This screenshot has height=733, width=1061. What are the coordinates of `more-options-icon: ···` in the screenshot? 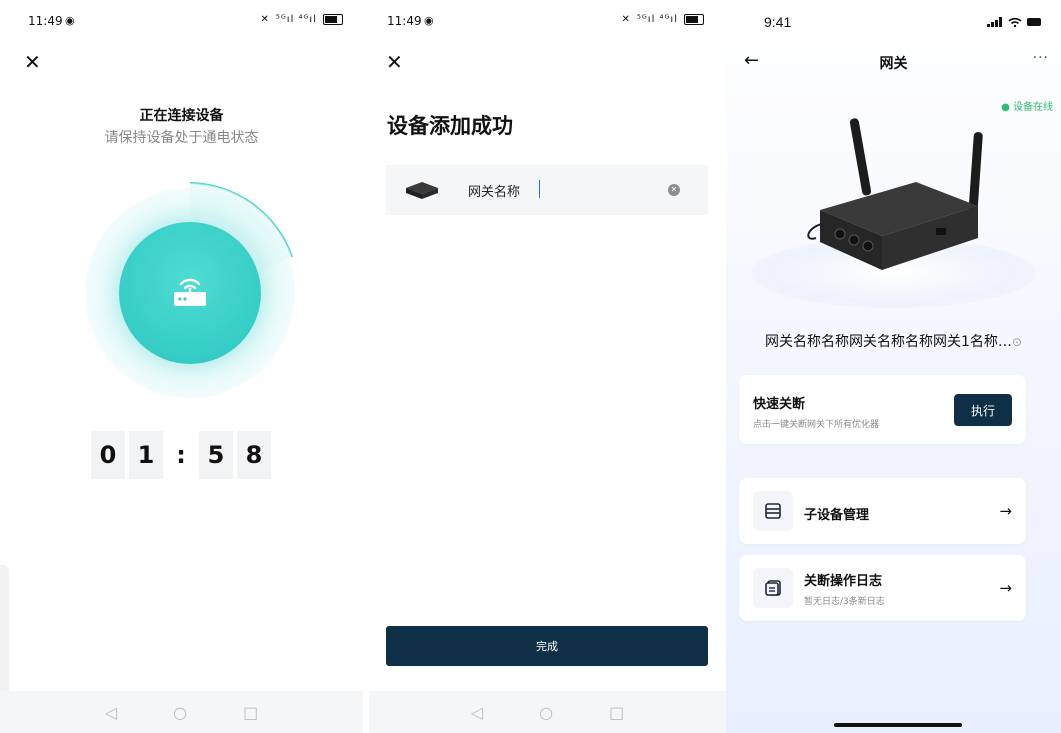 It's located at (1041, 58).